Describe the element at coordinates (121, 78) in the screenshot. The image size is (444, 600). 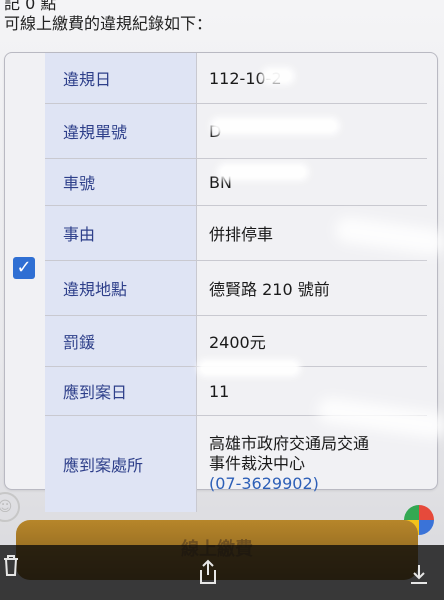
I see `row-label: 違規日` at that location.